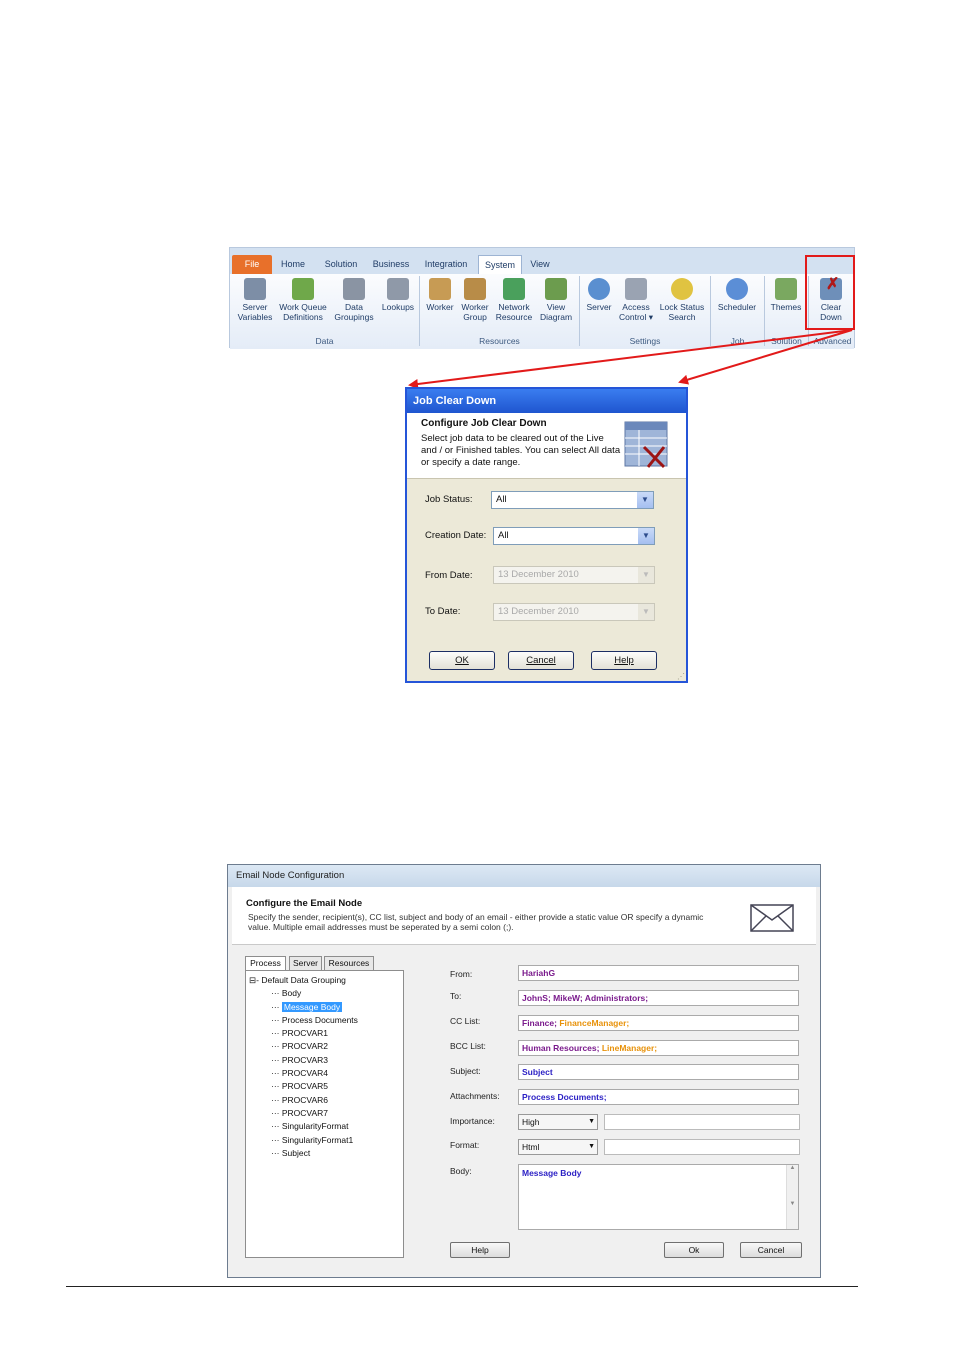 Image resolution: width=954 pixels, height=1350 pixels. Describe the element at coordinates (324, 1086) in the screenshot. I see `tree-item: ··· PROCVAR5` at that location.